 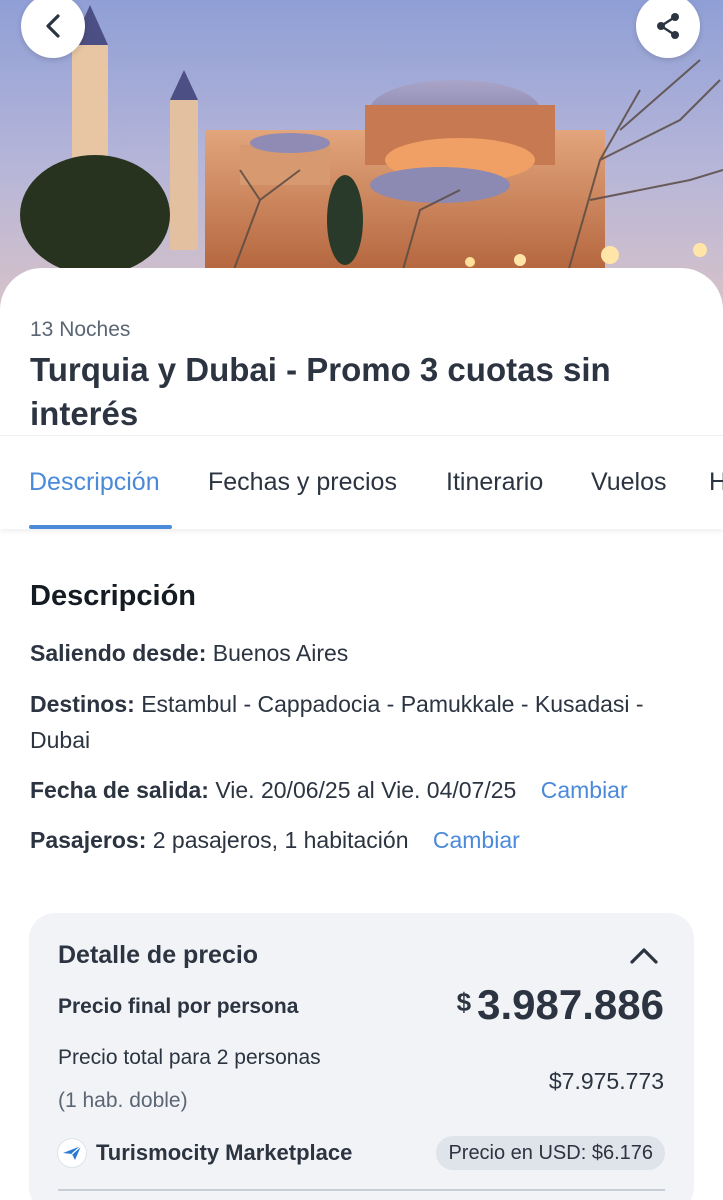 I want to click on passengers-value: 2 pasajeros, 1 habitación, so click(x=280, y=840).